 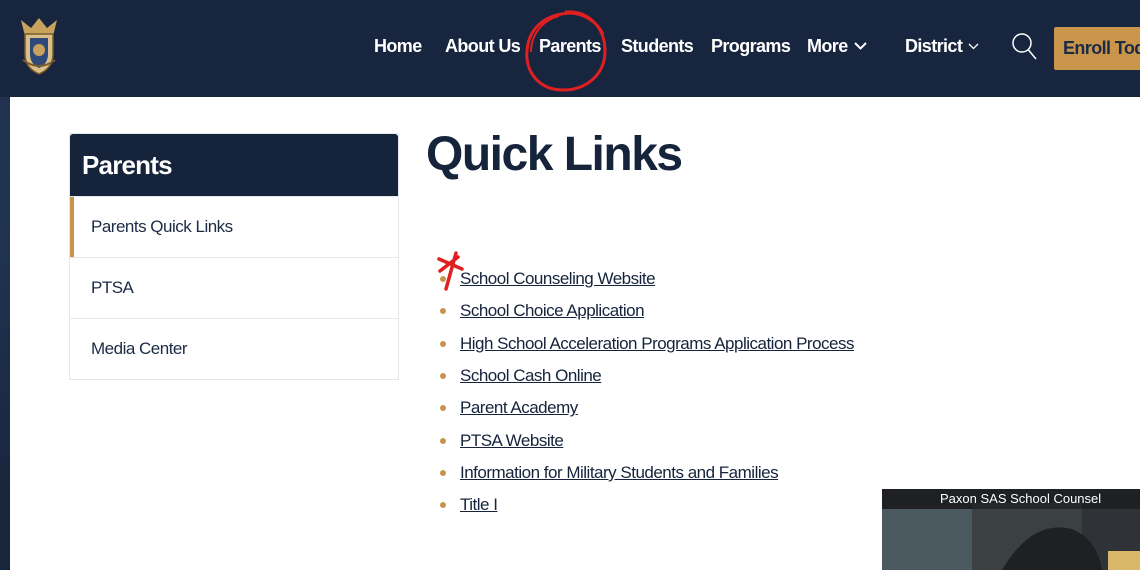 What do you see at coordinates (483, 46) in the screenshot?
I see `nav-about-us: About Us` at bounding box center [483, 46].